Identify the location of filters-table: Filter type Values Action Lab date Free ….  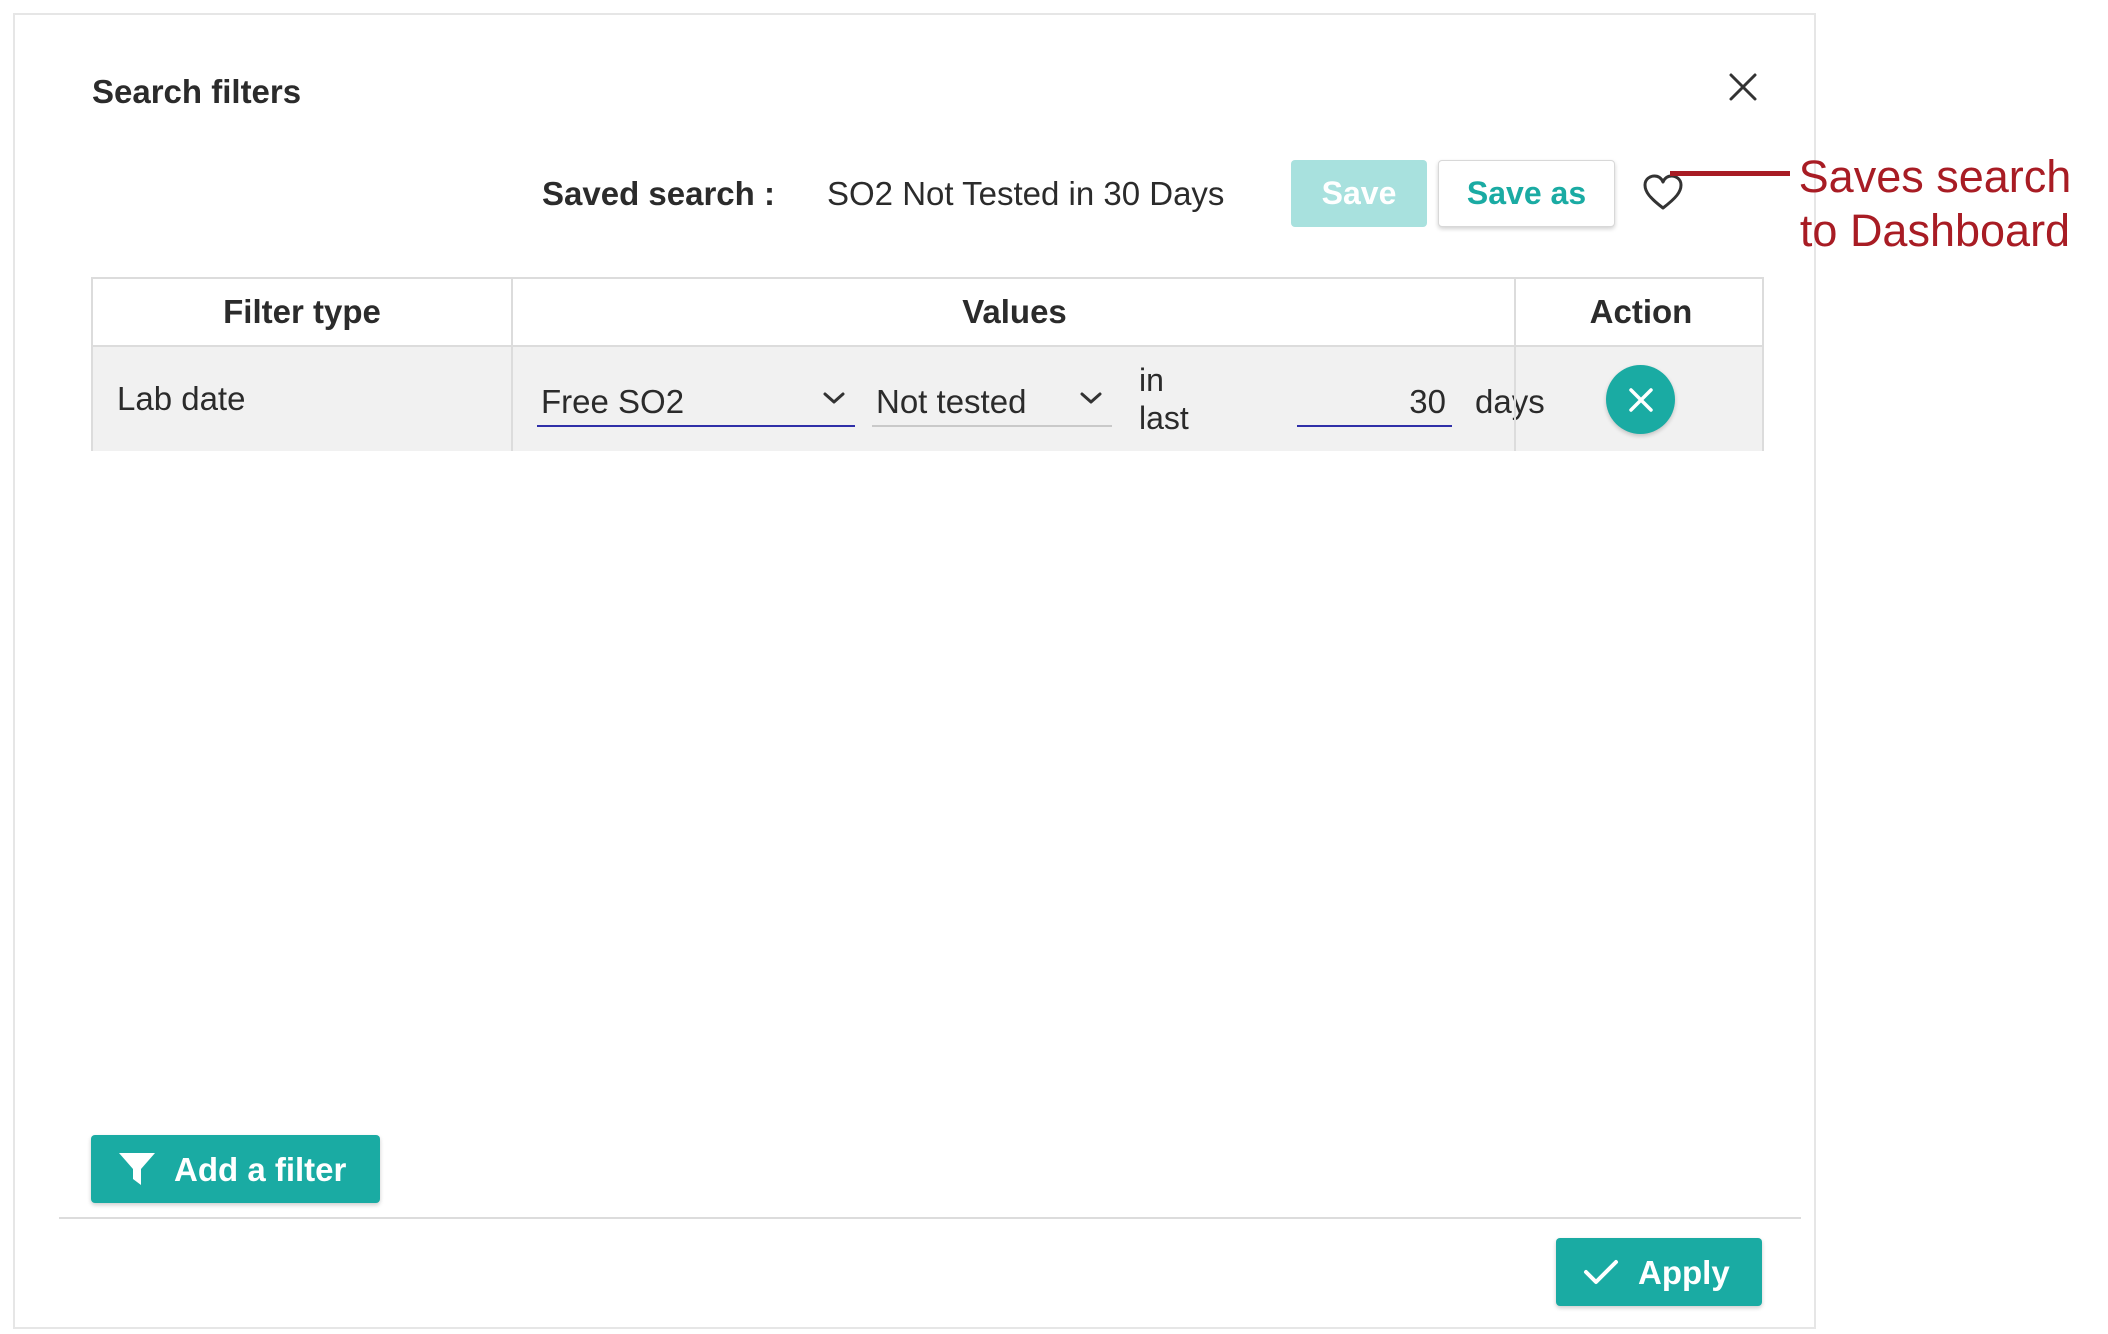
(927, 364).